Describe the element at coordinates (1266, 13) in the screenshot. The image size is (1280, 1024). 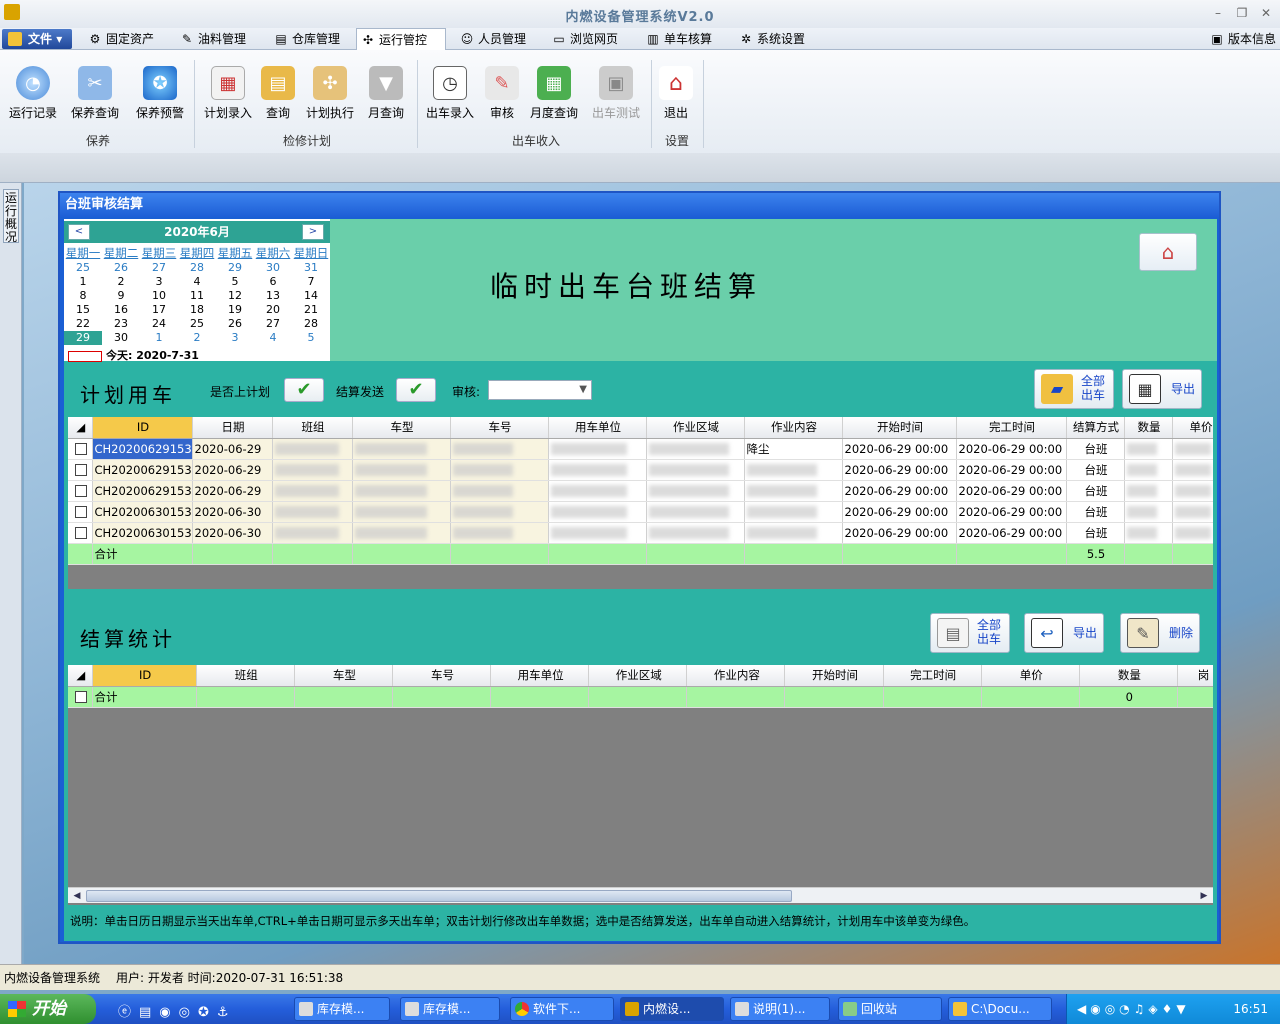
I see `close-icon: ✕` at that location.